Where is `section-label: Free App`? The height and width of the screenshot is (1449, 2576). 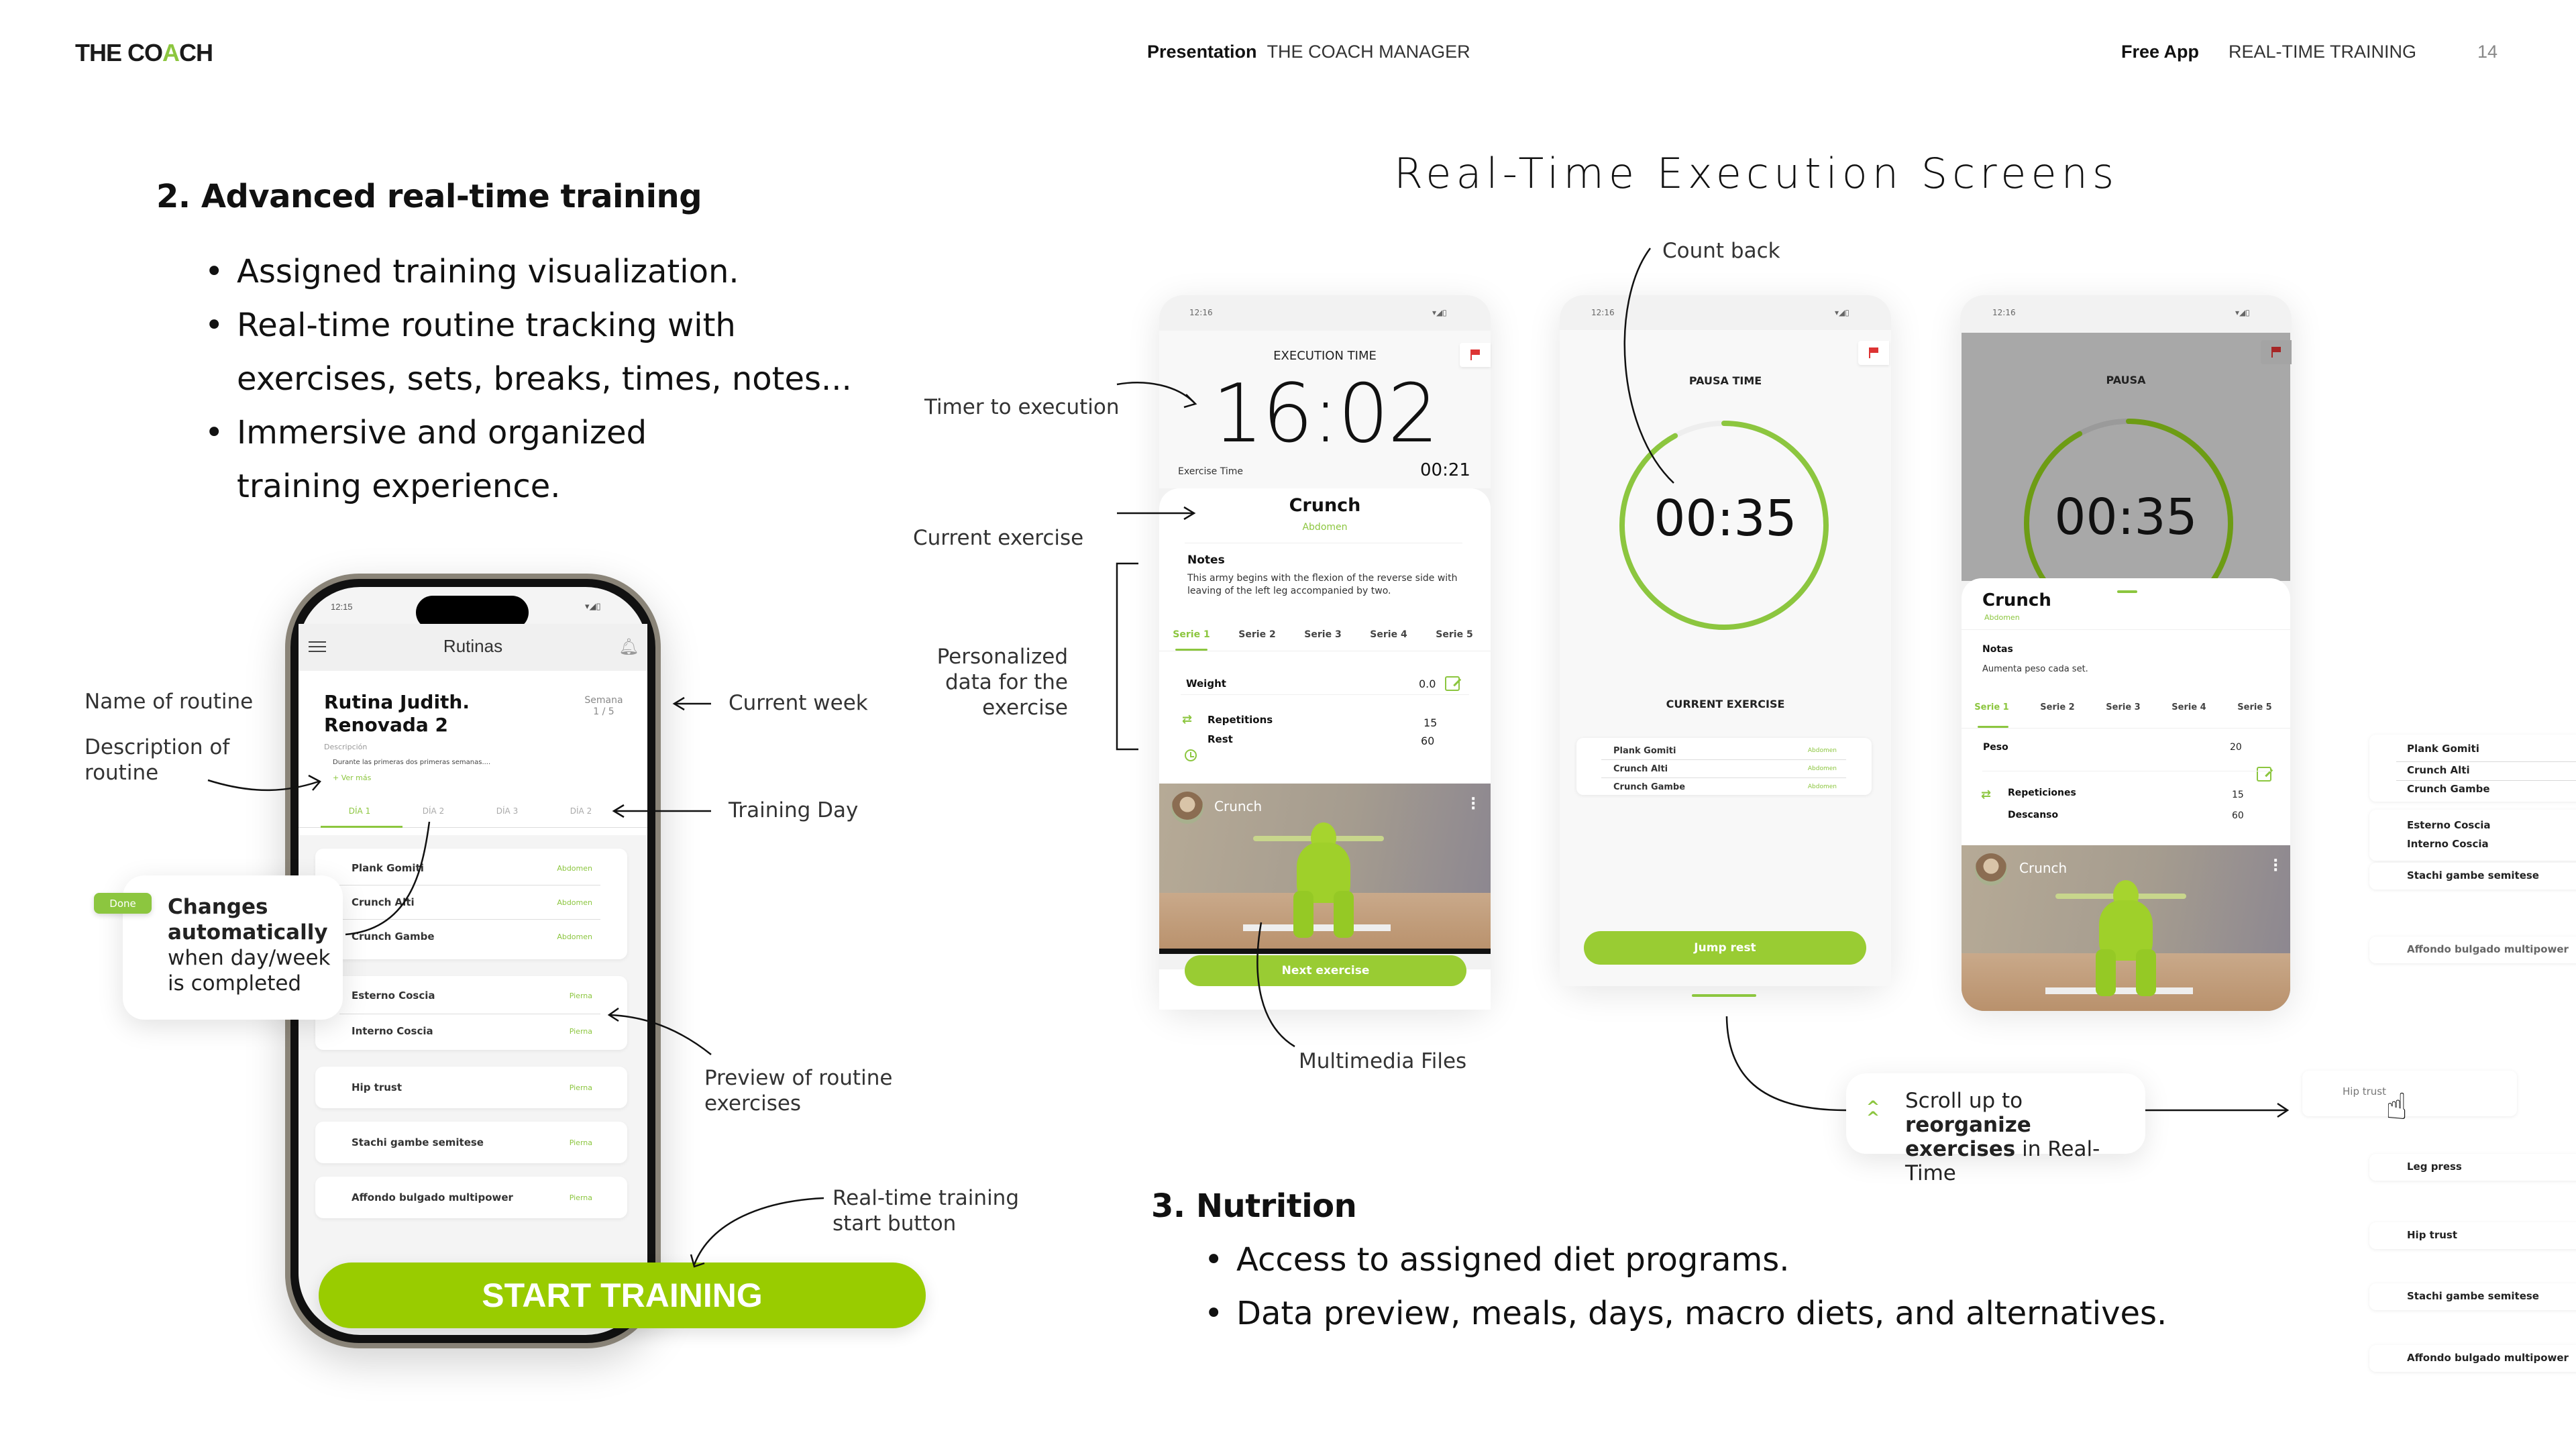
section-label: Free App is located at coordinates (2160, 52).